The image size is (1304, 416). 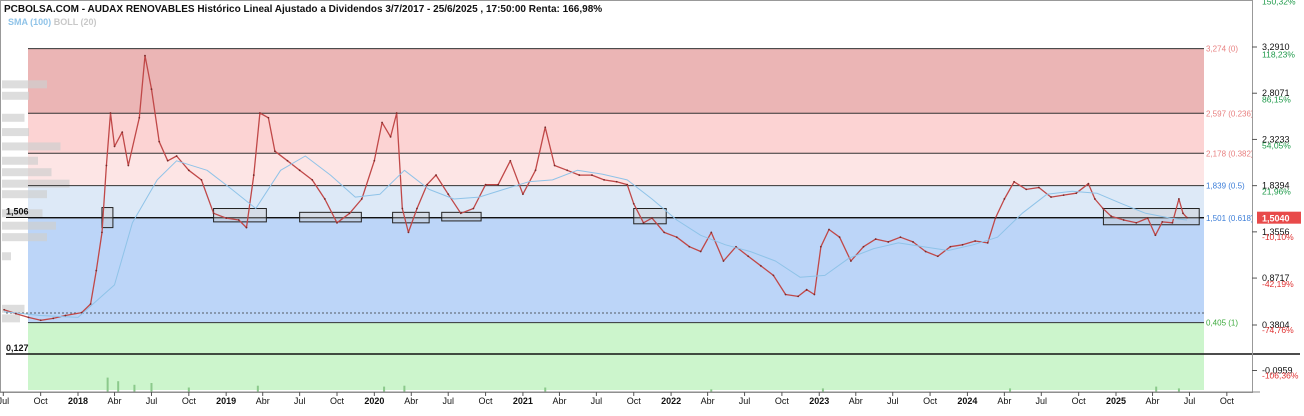 What do you see at coordinates (1230, 218) in the screenshot?
I see `fib-level-label: 1,501 (0.618)` at bounding box center [1230, 218].